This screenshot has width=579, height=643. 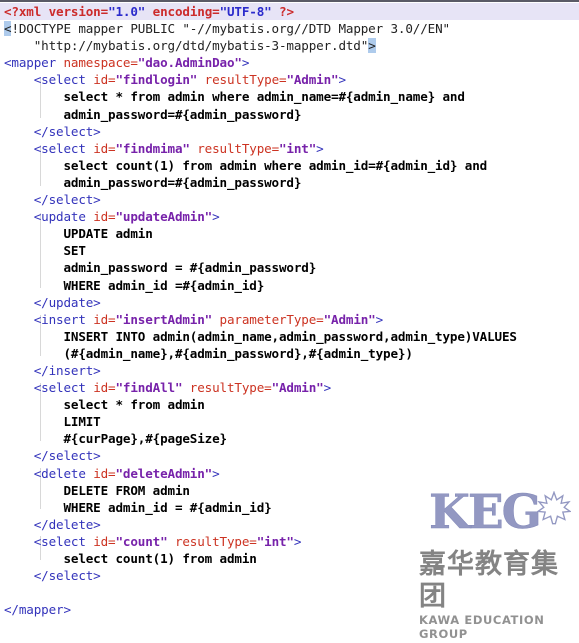 I want to click on code-token-sql: select * from admin, so click(x=104, y=405).